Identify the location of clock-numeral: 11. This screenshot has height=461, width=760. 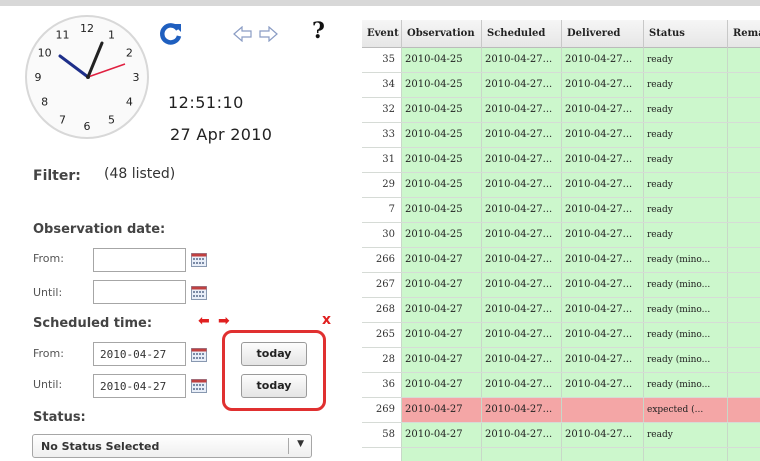
(63, 35).